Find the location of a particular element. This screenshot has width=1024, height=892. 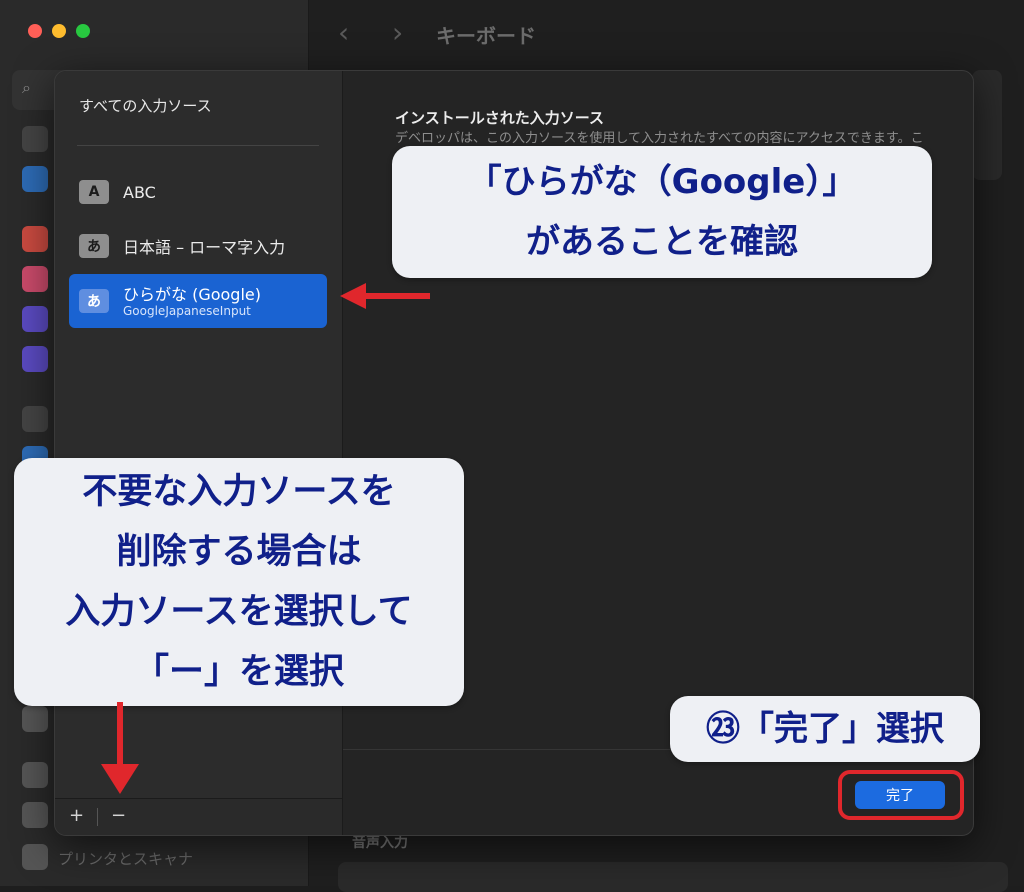

input-source-label: ひらがな (Google) is located at coordinates (192, 294).